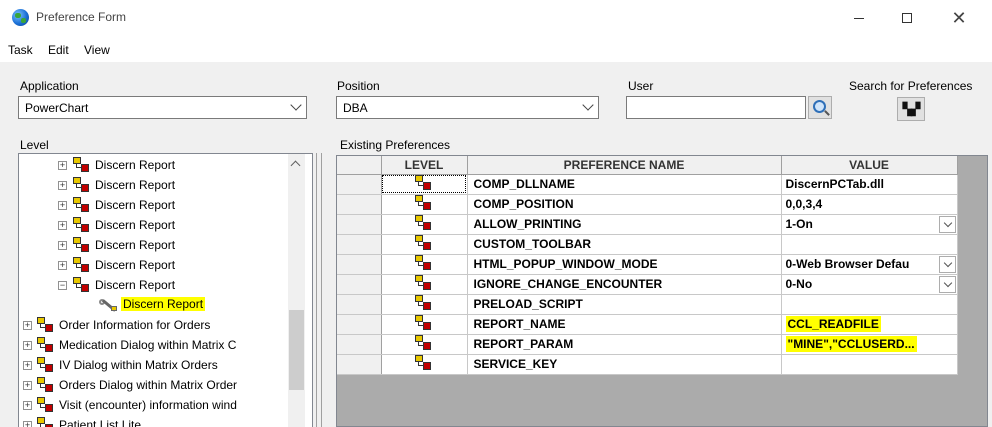 This screenshot has width=992, height=427. I want to click on scroll-thumb, so click(296, 350).